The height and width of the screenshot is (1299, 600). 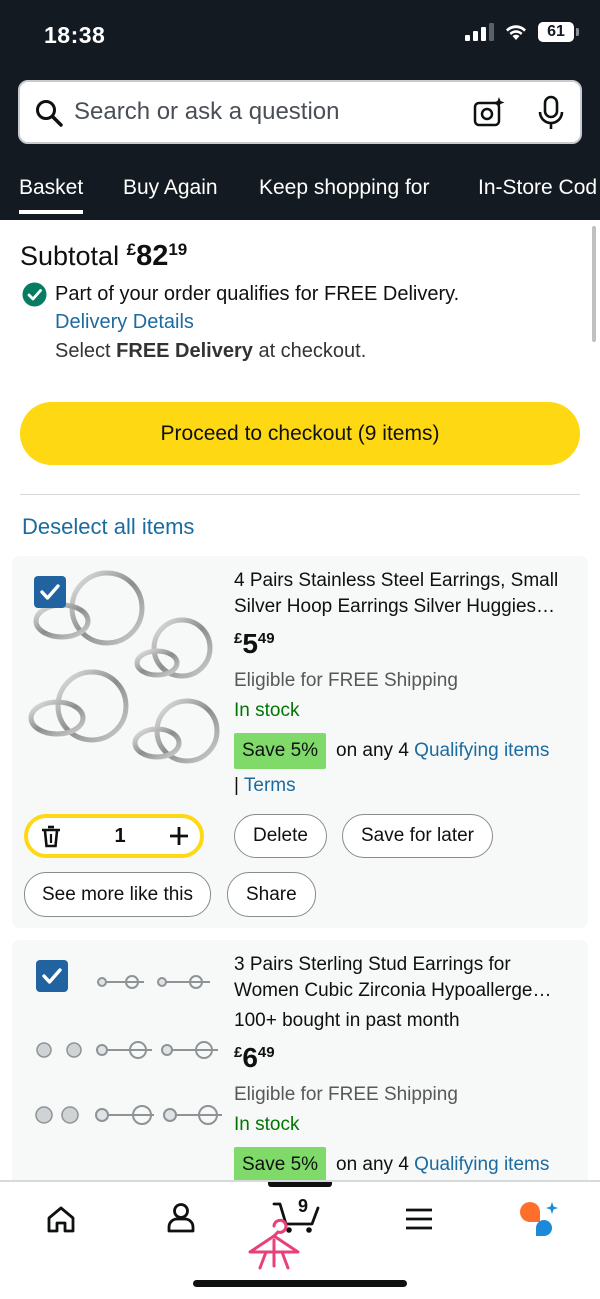 I want to click on deselect-all-link: Deselect all items, so click(x=108, y=527).